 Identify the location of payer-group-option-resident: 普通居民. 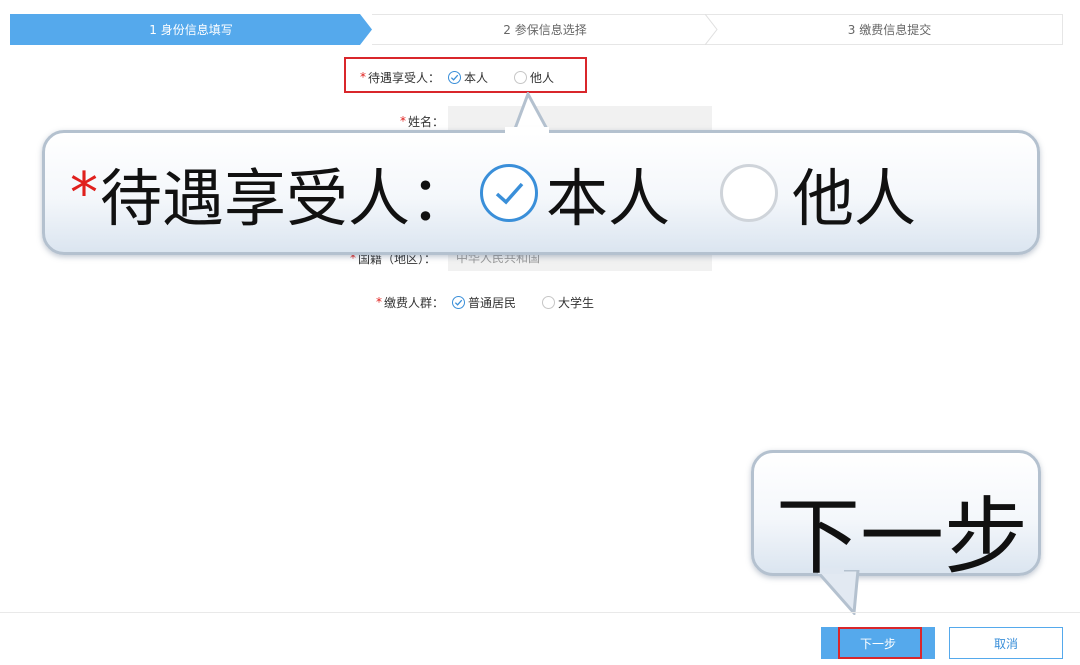
(484, 302).